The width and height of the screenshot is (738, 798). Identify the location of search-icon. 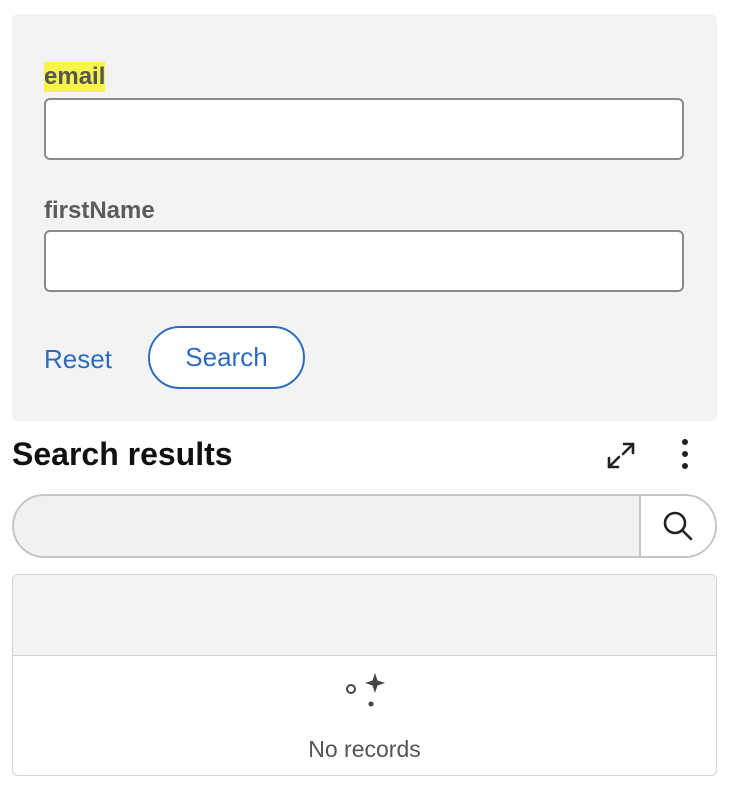
(678, 526).